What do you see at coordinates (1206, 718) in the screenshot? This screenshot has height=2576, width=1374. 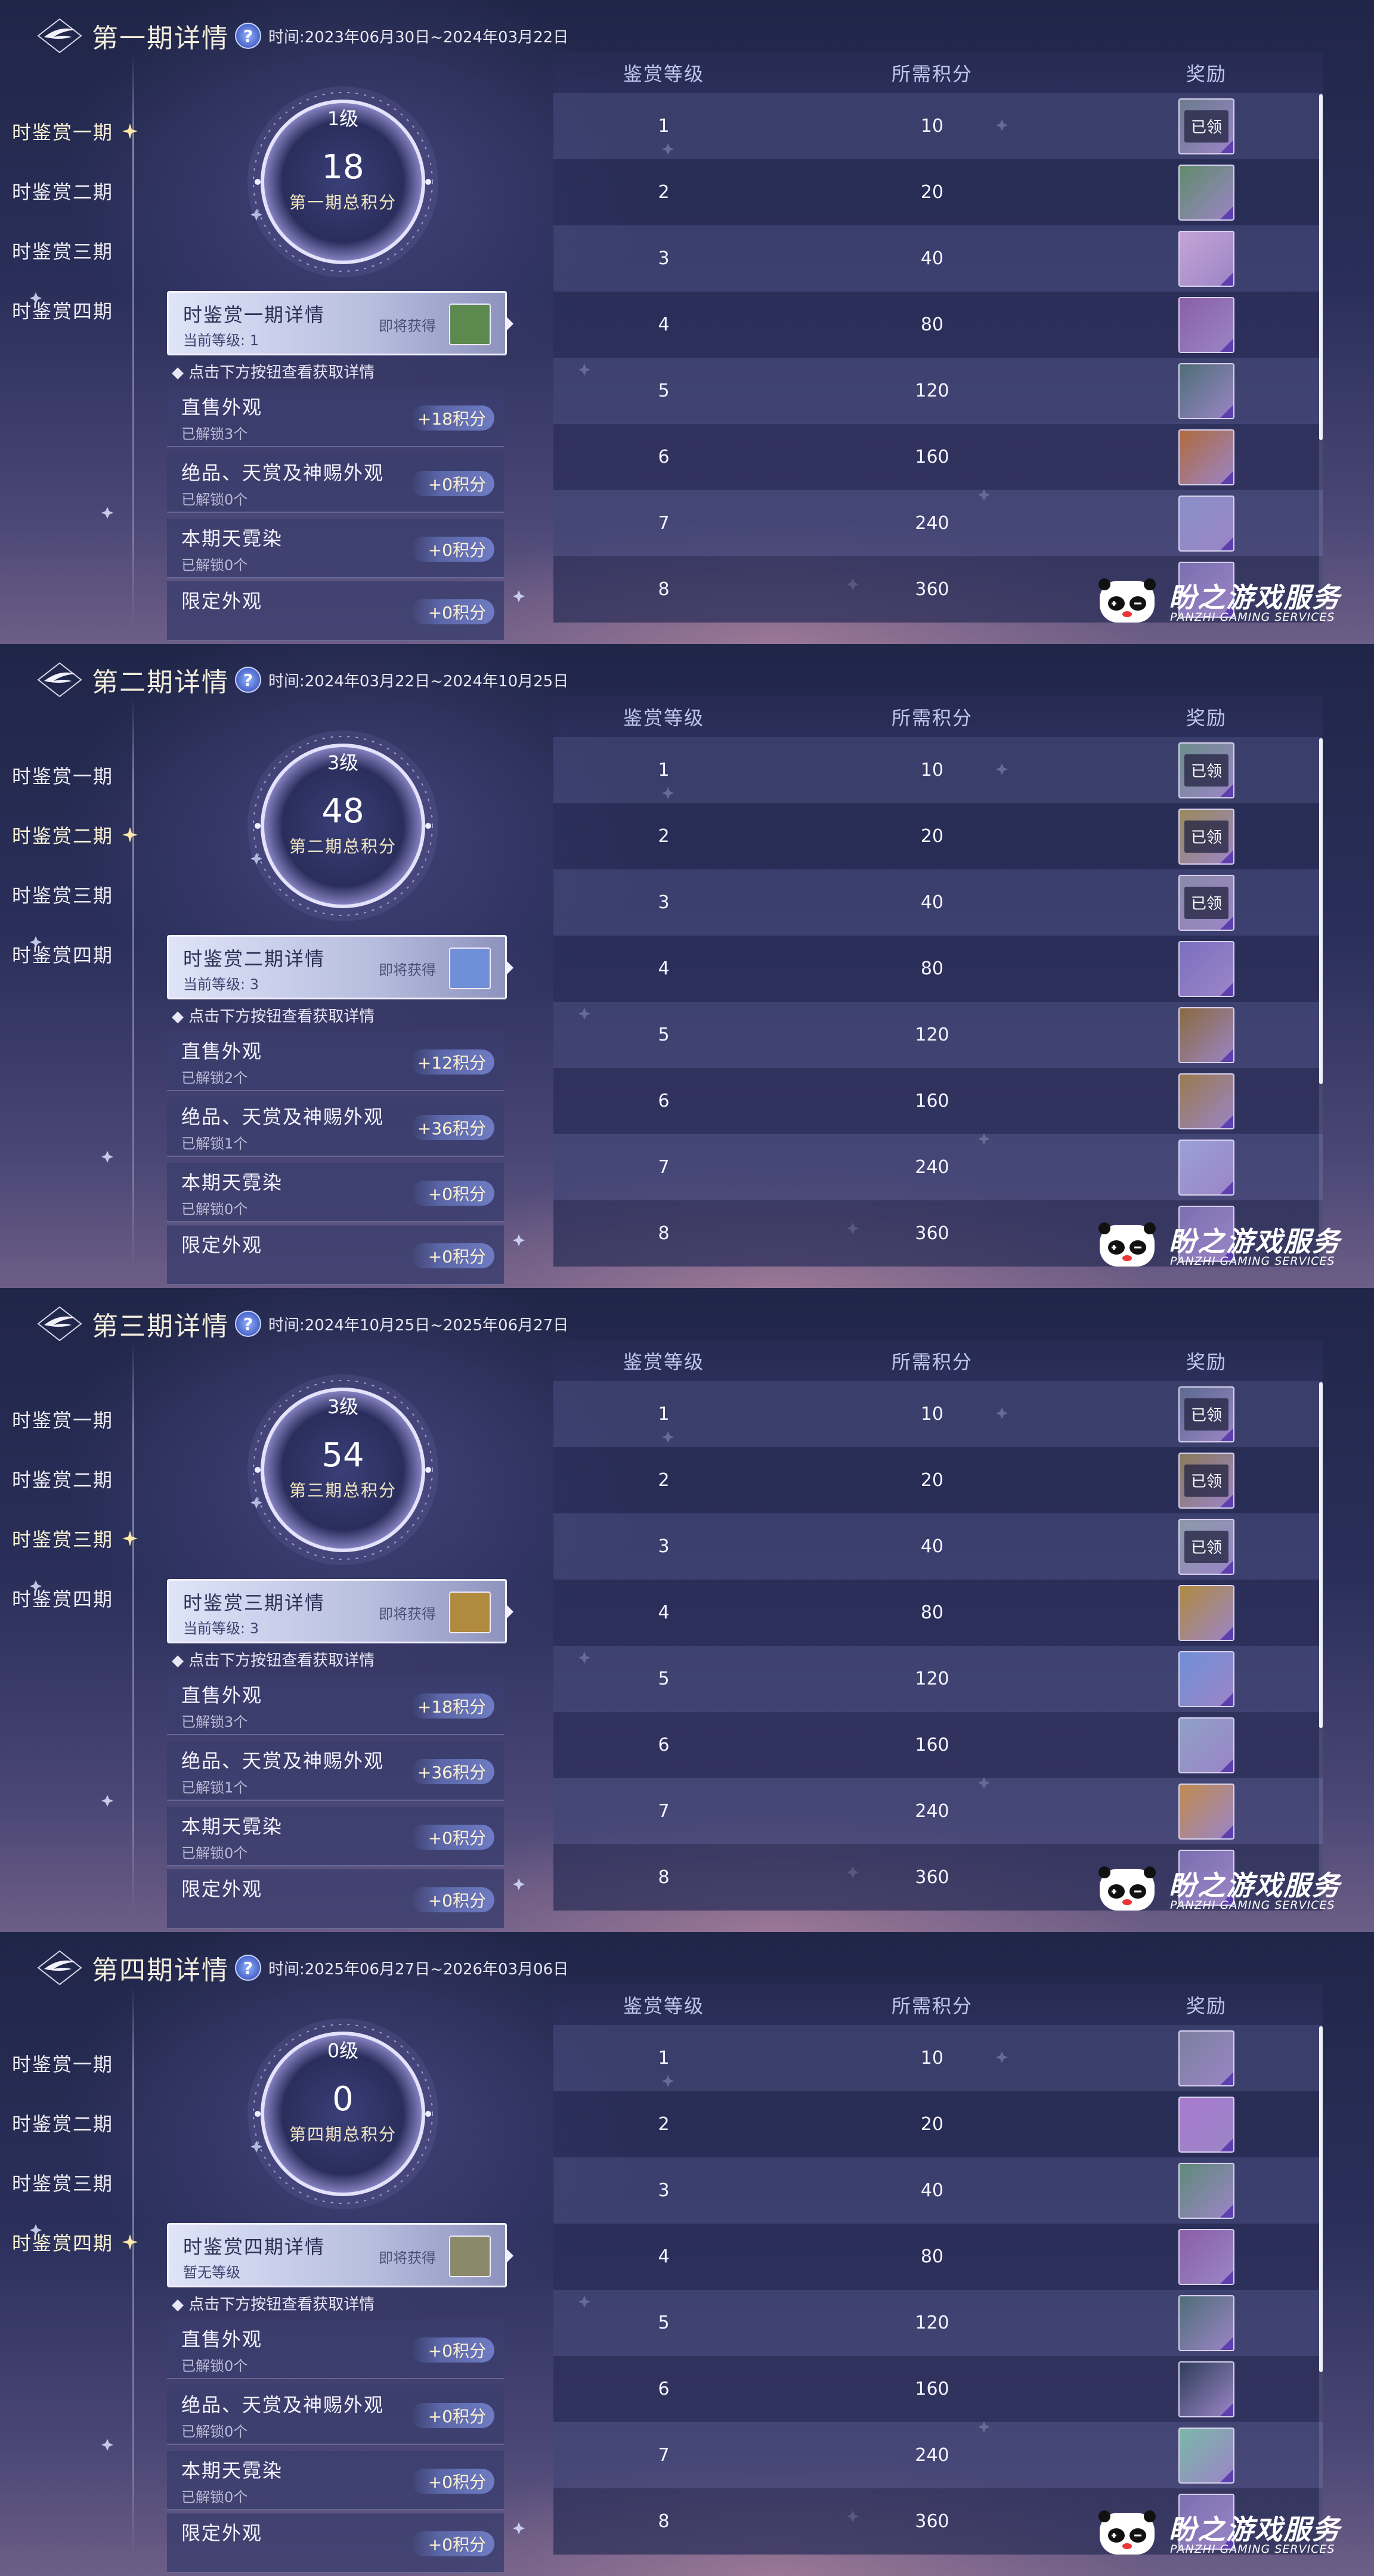 I see `table-header-cell: 奖励` at bounding box center [1206, 718].